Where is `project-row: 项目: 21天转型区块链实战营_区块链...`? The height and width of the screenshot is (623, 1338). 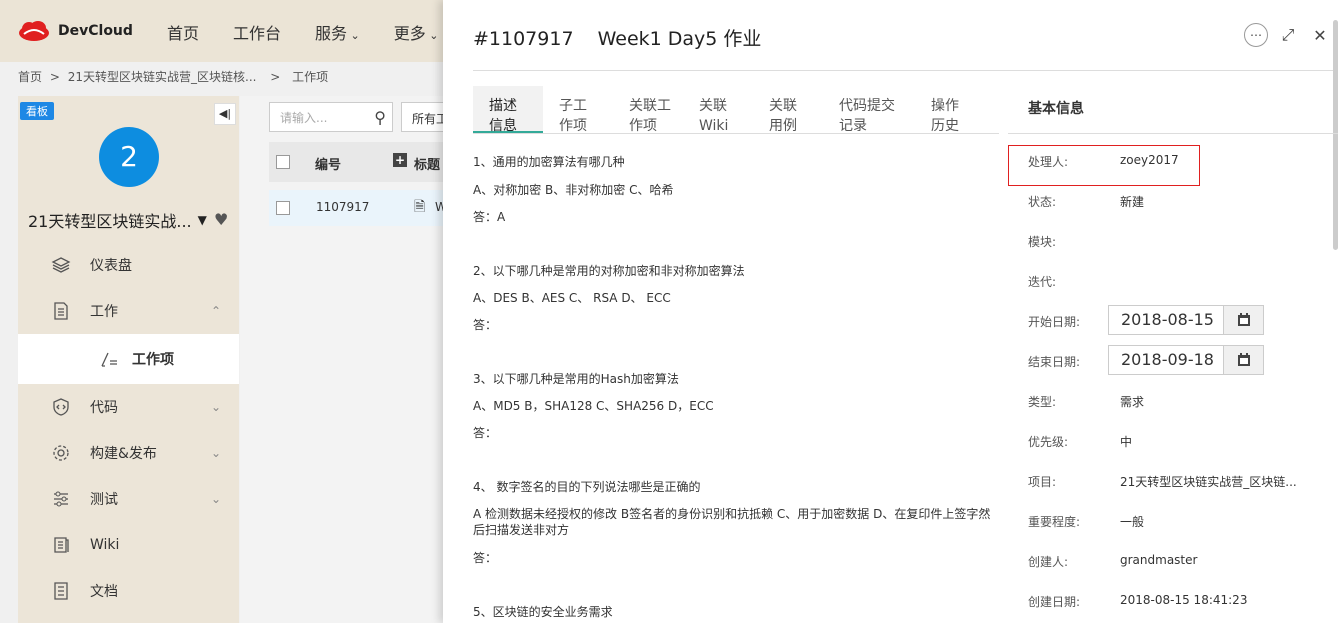
project-row: 项目: 21天转型区块链实战营_区块链... is located at coordinates (1178, 483).